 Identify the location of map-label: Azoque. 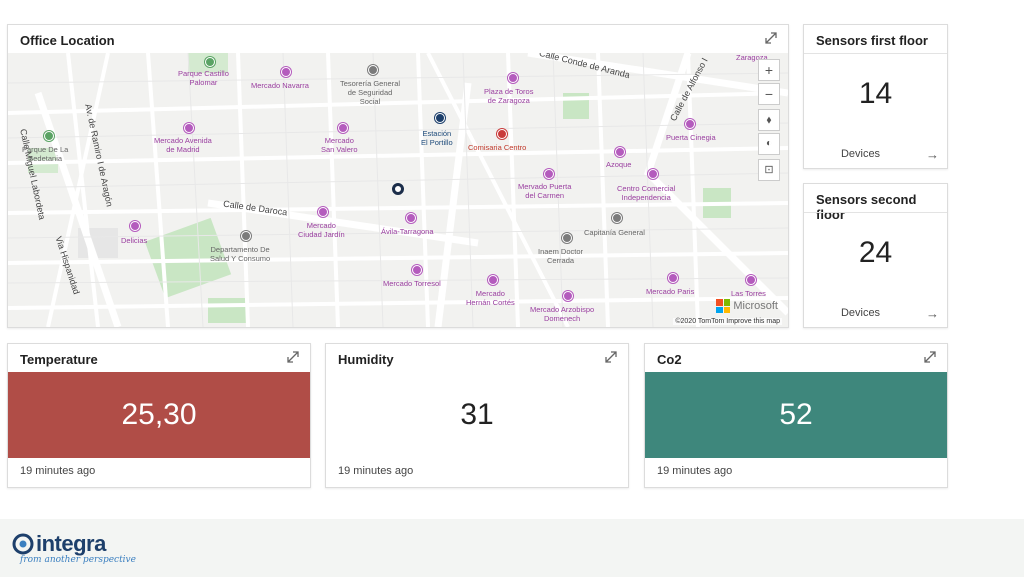
(619, 164).